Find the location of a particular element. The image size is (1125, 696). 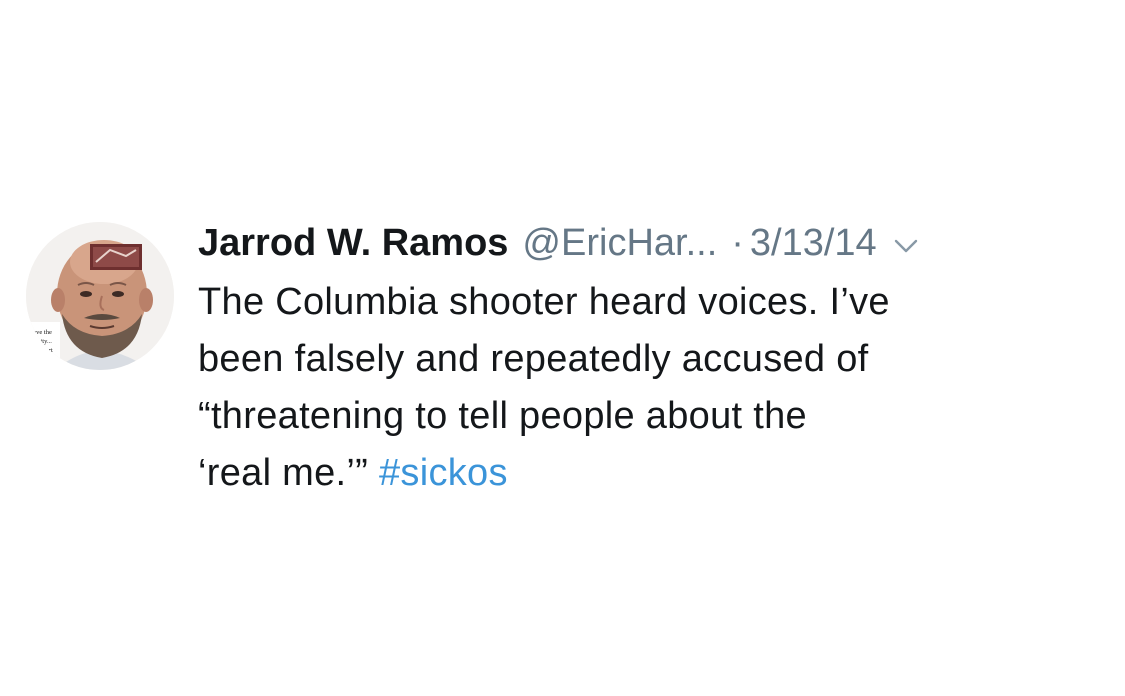

tweet-text-line: “threatening to tell people about the is located at coordinates (502, 416).